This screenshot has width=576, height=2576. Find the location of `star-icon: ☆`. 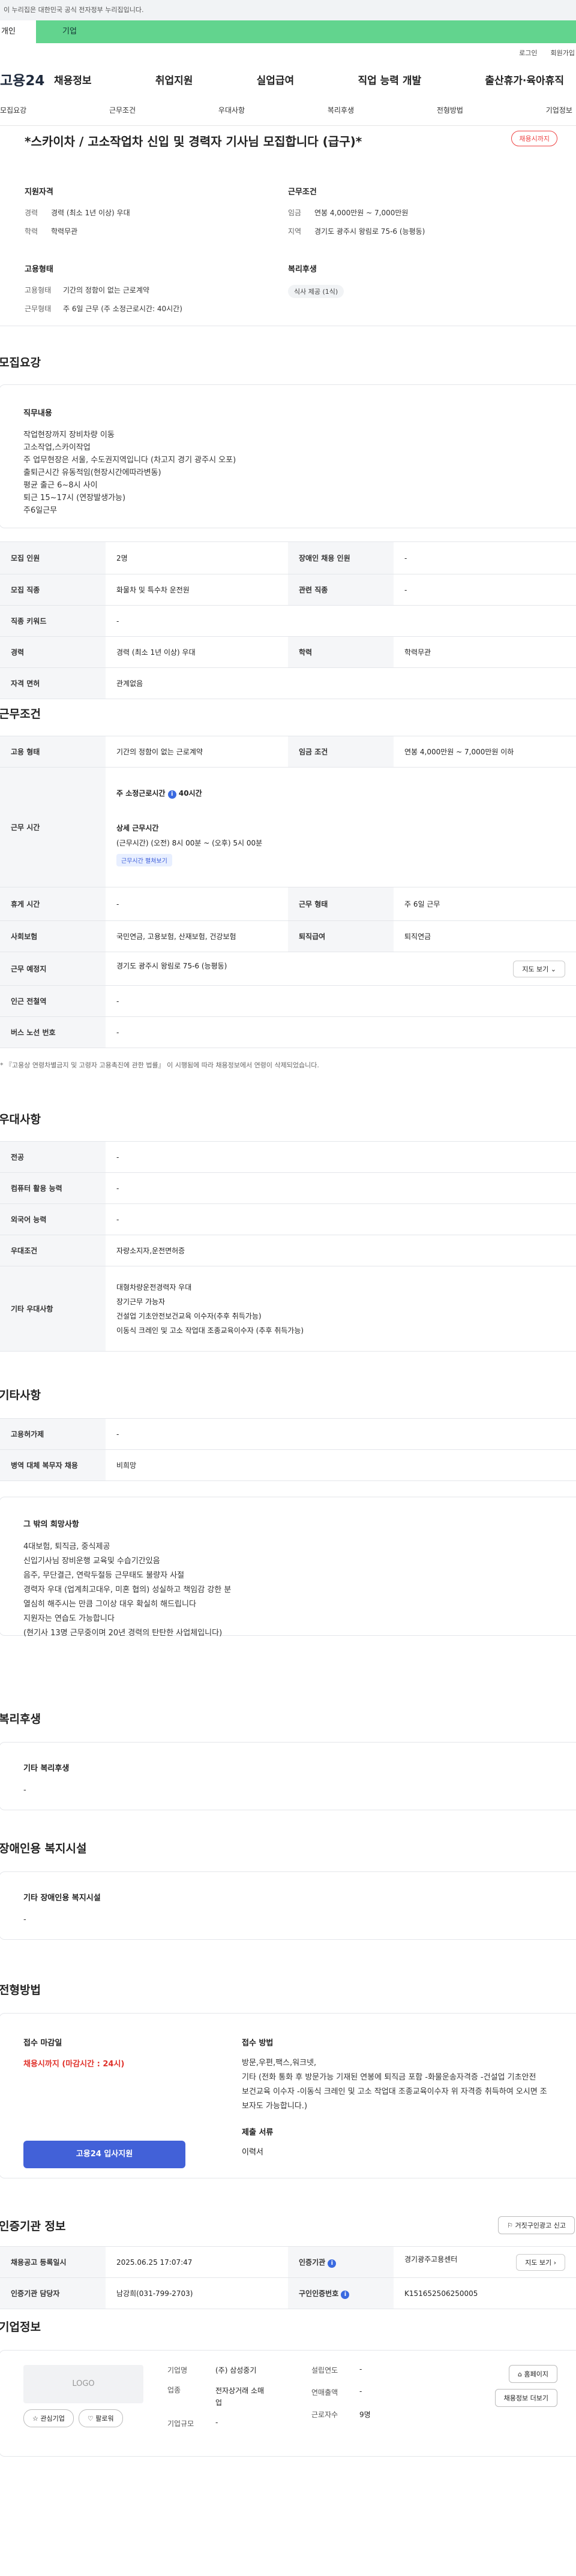

star-icon: ☆ is located at coordinates (35, 2418).